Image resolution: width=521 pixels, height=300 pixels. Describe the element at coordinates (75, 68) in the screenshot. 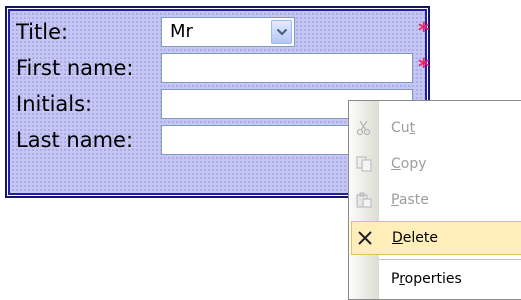

I see `first-name-label: First name:` at that location.